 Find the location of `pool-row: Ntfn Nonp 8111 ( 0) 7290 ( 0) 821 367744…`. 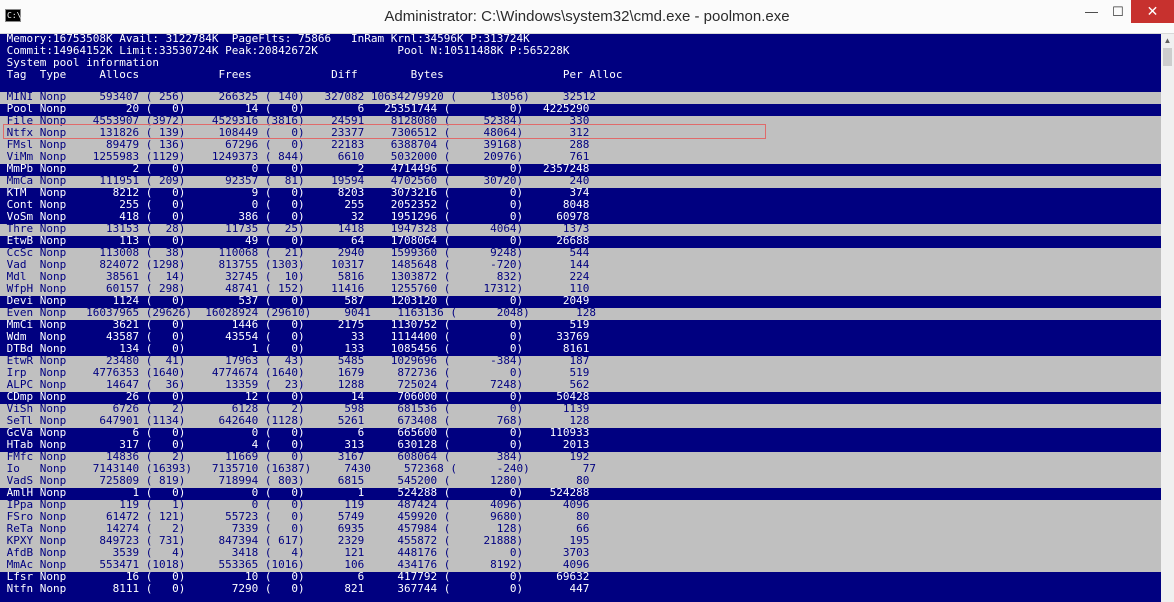

pool-row: Ntfn Nonp 8111 ( 0) 7290 ( 0) 821 367744… is located at coordinates (580, 589).